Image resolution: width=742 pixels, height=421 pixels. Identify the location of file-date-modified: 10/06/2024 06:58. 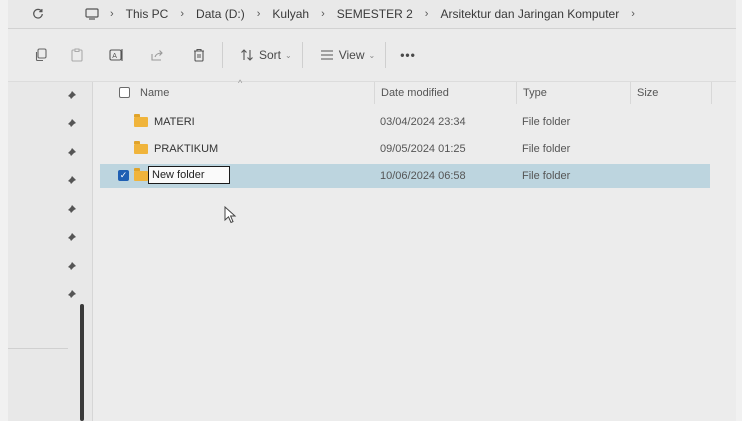
(423, 176).